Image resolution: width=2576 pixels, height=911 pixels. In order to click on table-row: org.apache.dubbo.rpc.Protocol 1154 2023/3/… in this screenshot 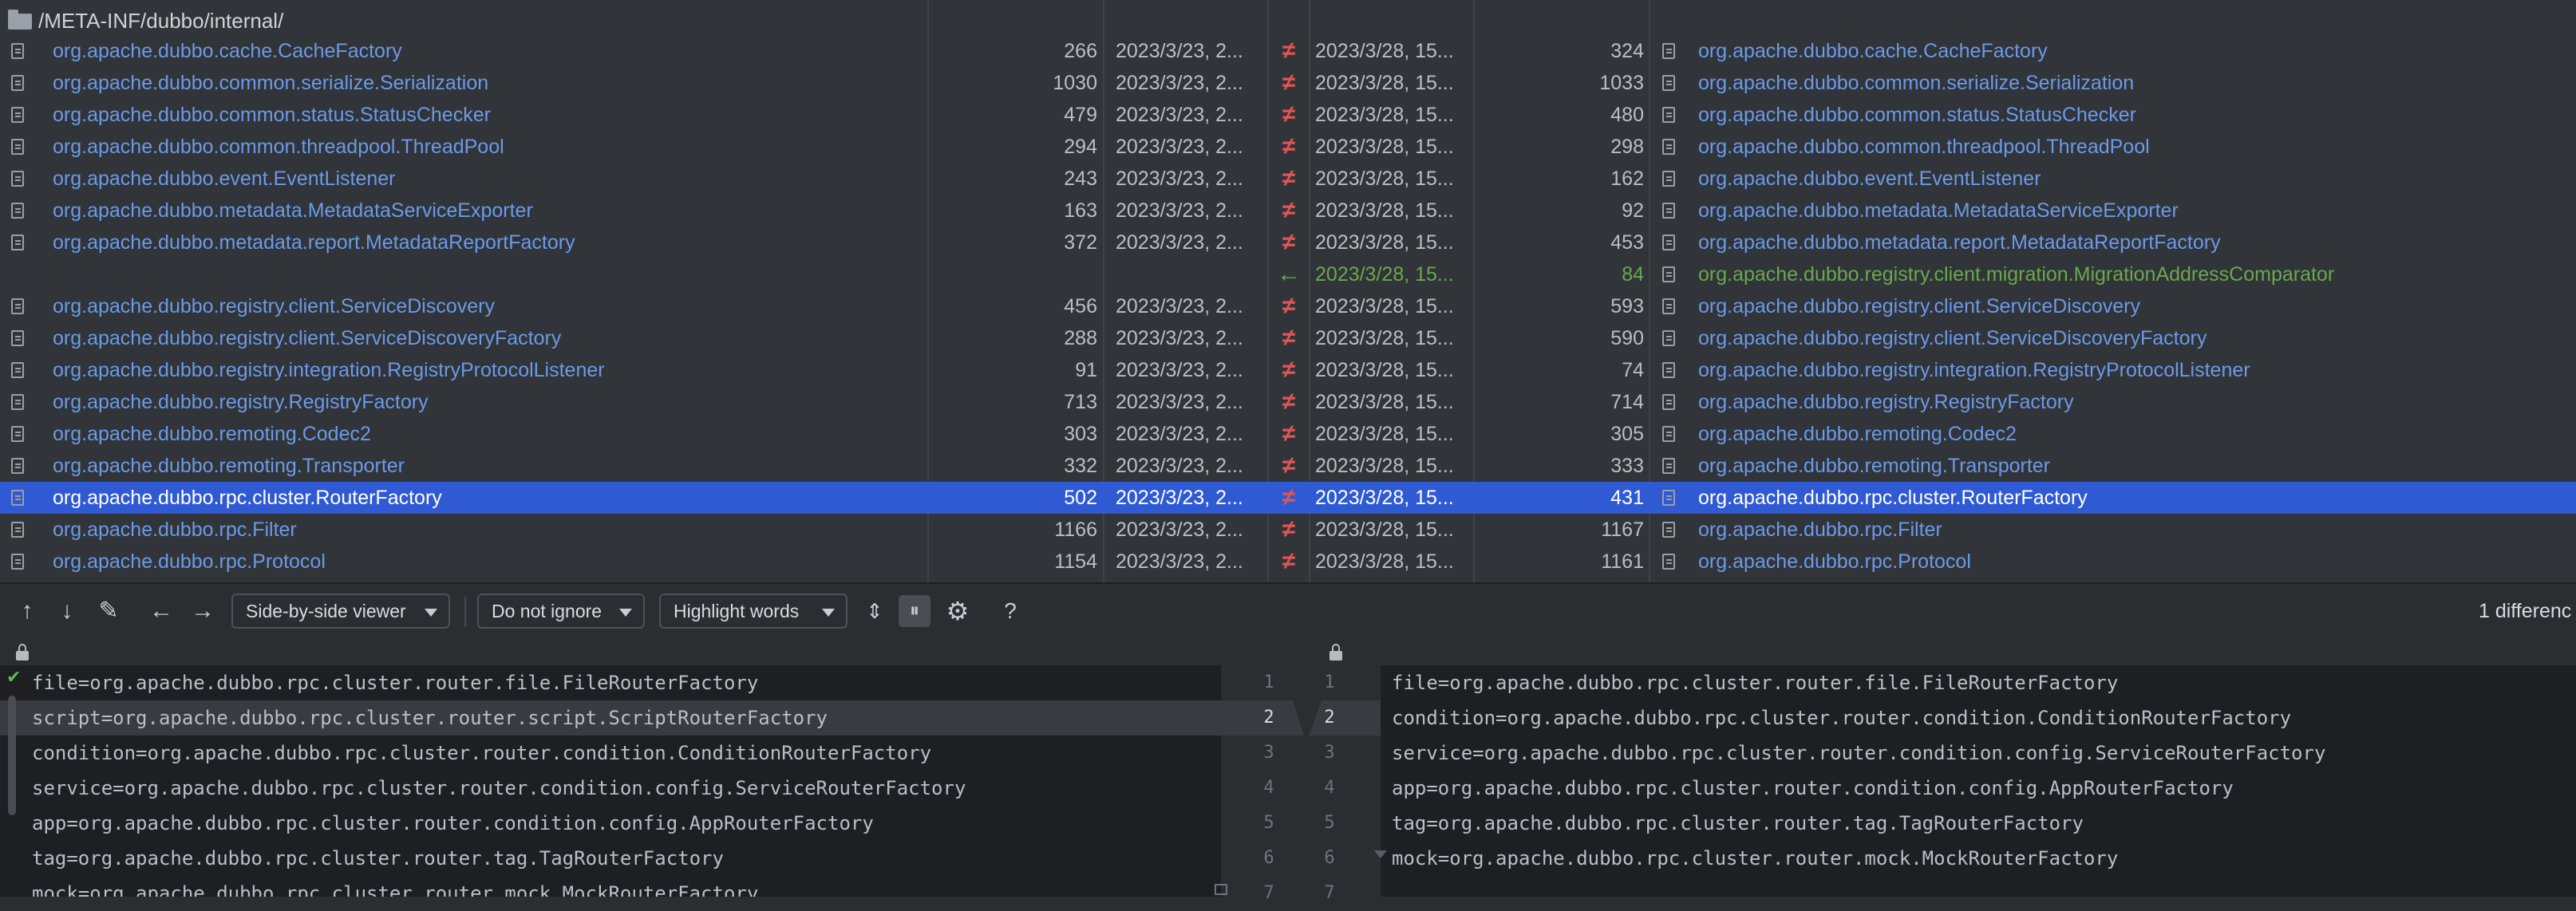, I will do `click(1288, 562)`.